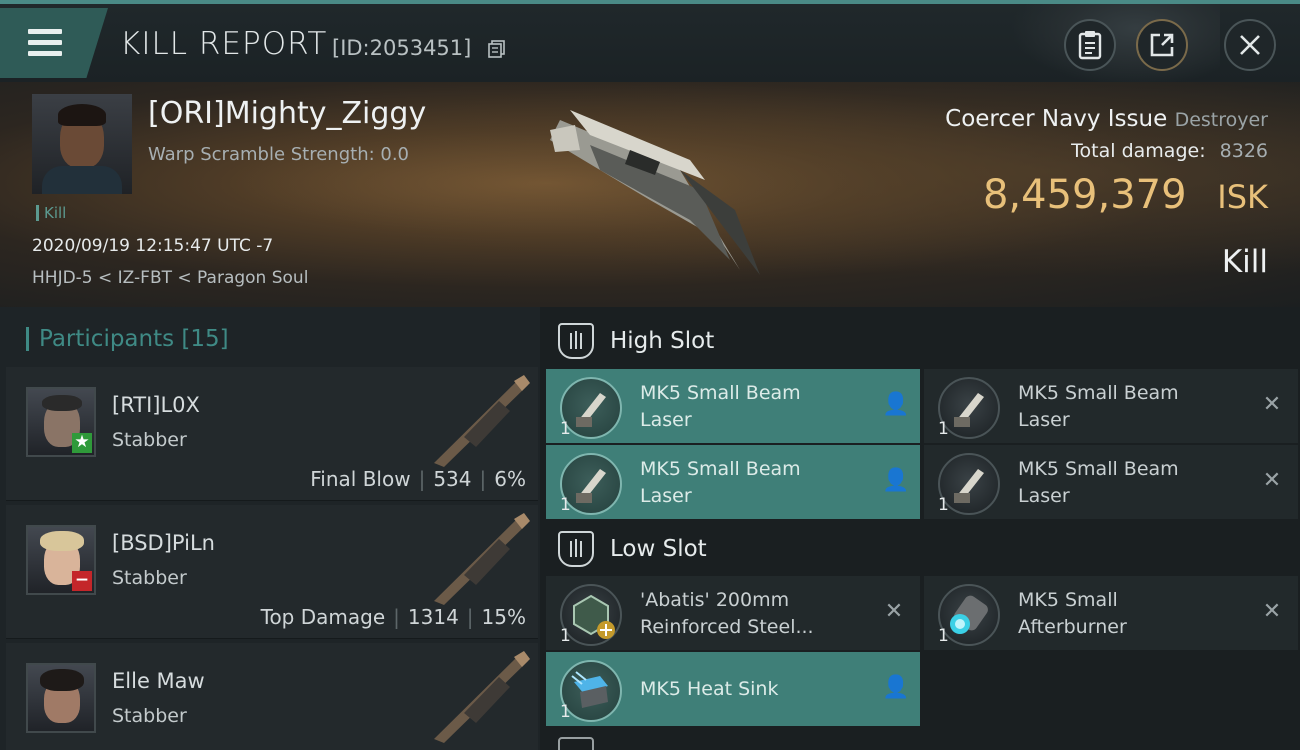 The width and height of the screenshot is (1300, 750). What do you see at coordinates (658, 549) in the screenshot?
I see `low-slot-label: Low Slot` at bounding box center [658, 549].